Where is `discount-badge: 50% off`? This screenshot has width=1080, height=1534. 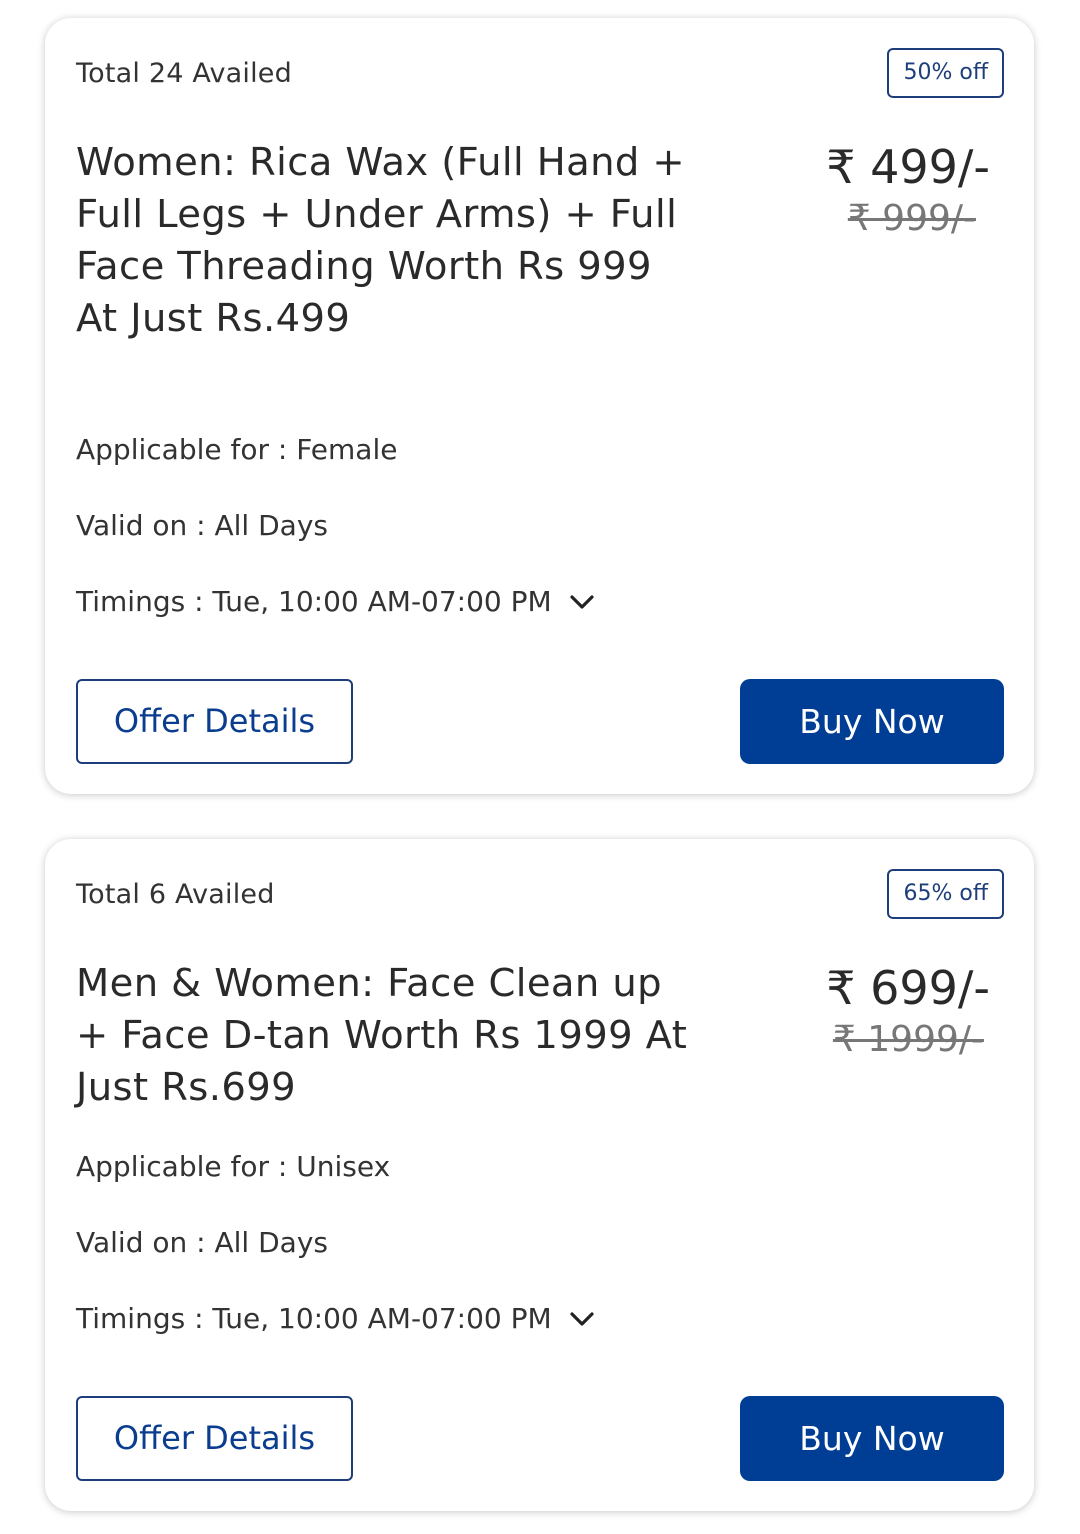 discount-badge: 50% off is located at coordinates (945, 73).